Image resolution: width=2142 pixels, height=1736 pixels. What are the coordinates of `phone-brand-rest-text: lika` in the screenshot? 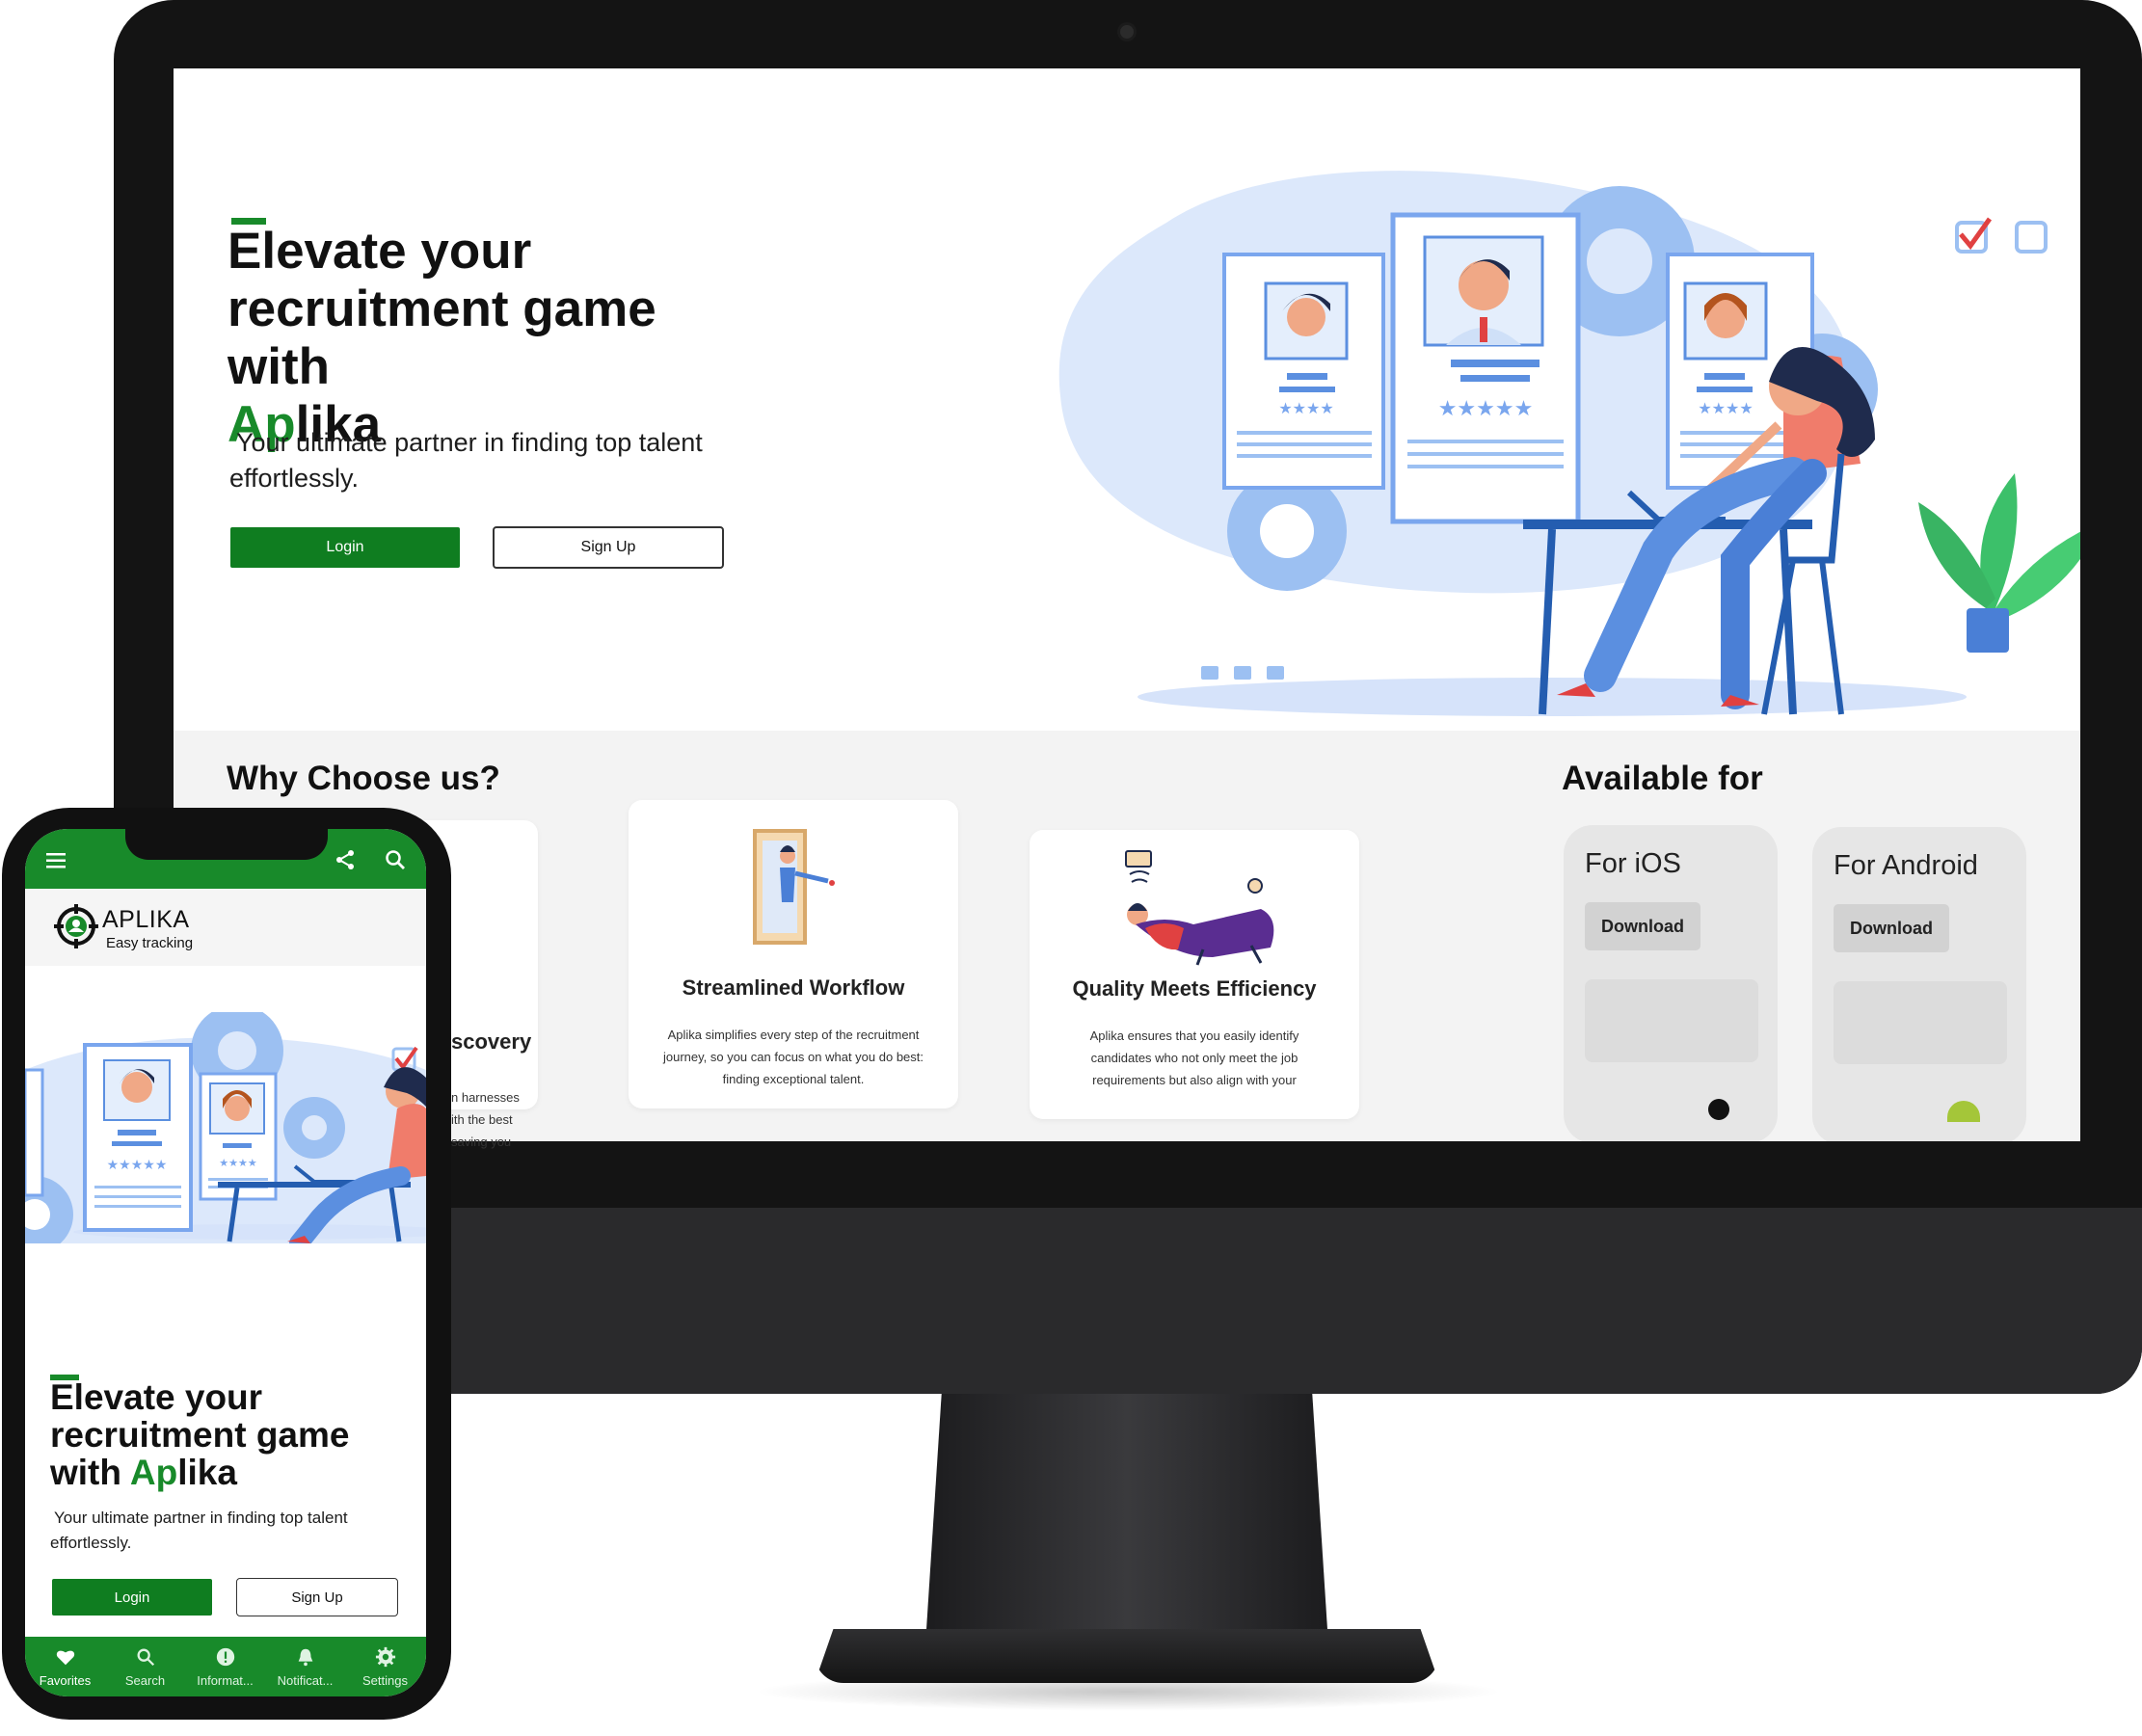 It's located at (207, 1473).